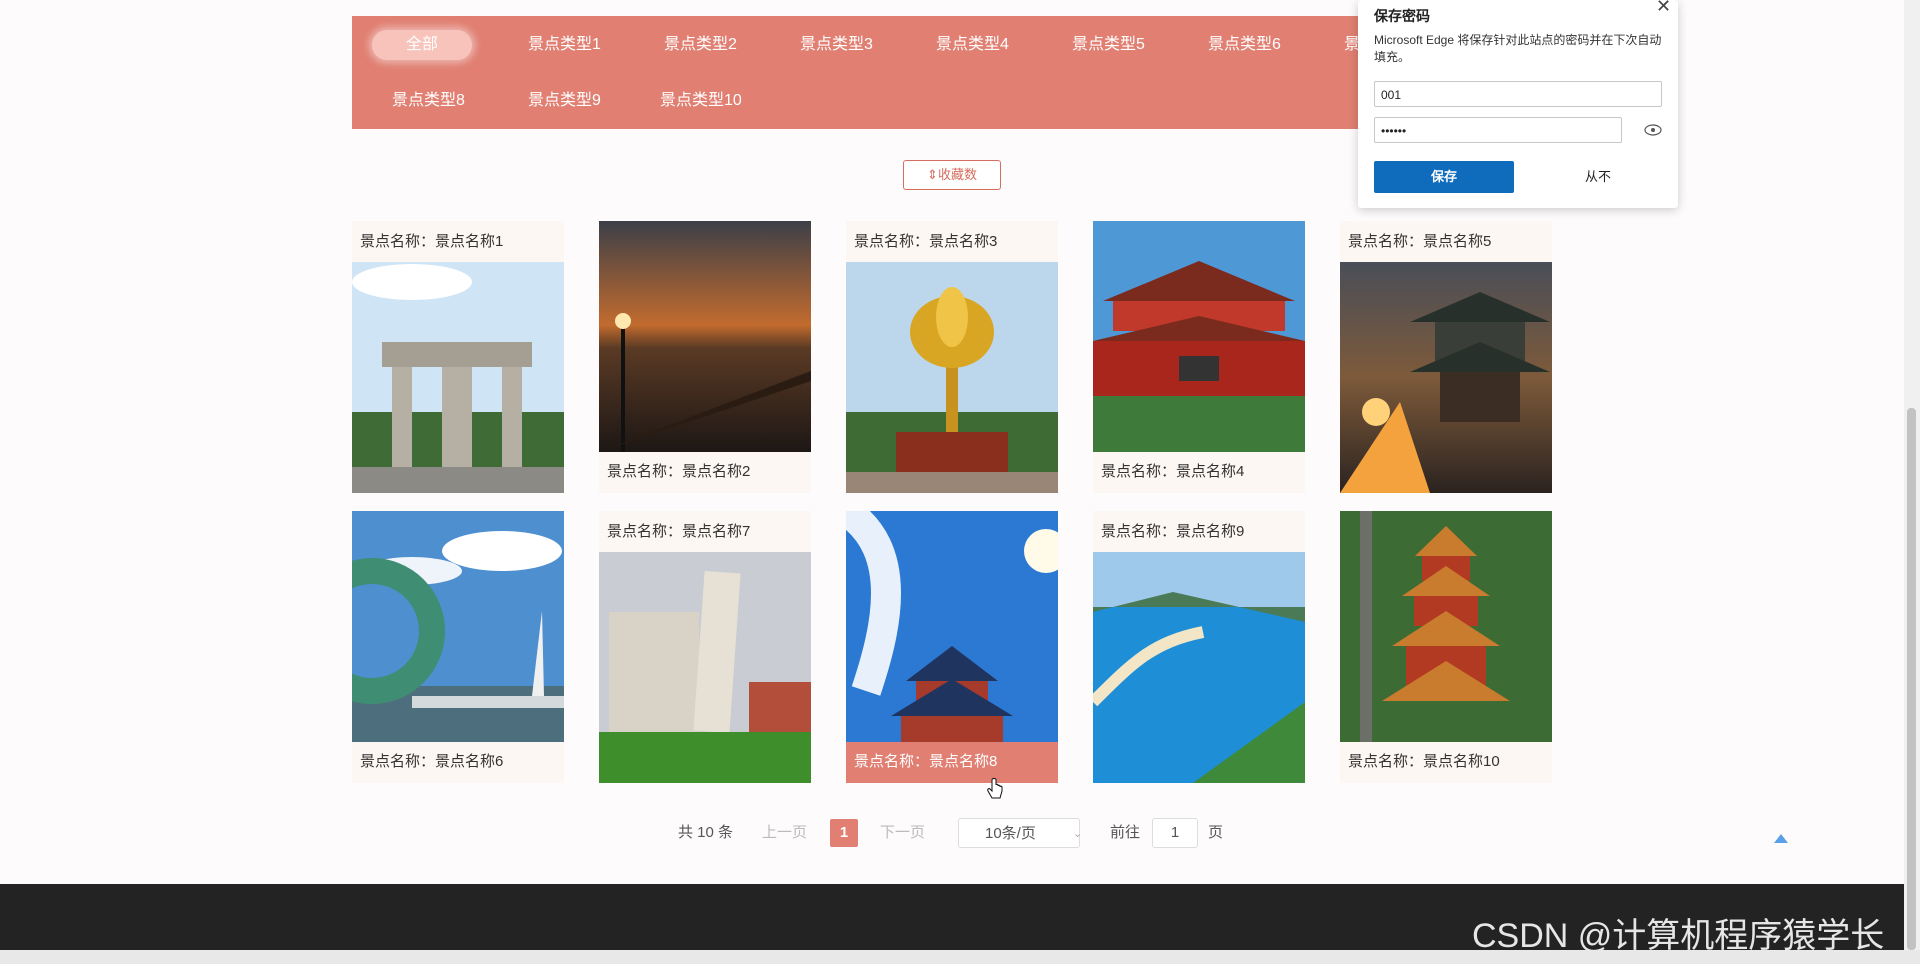 This screenshot has height=964, width=1920. Describe the element at coordinates (1108, 45) in the screenshot. I see `category-type-5: 景点类型5` at that location.